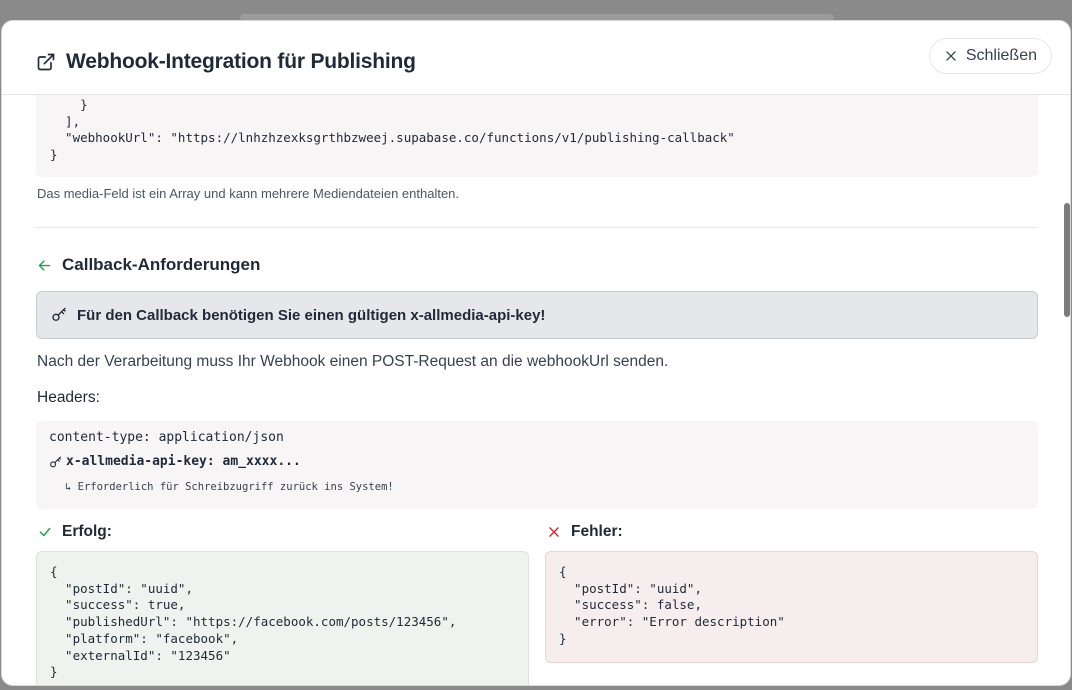  What do you see at coordinates (597, 531) in the screenshot?
I see `error-label: Fehler:` at bounding box center [597, 531].